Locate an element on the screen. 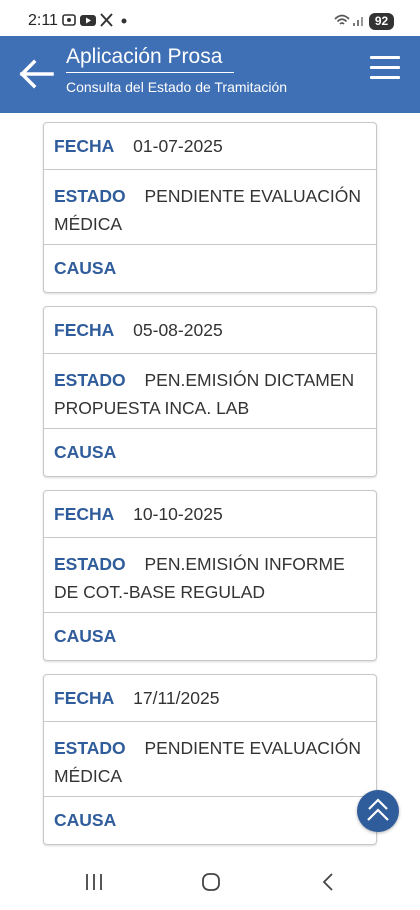 This screenshot has height=910, width=420. fecha-value: 05-08-2025 is located at coordinates (178, 330).